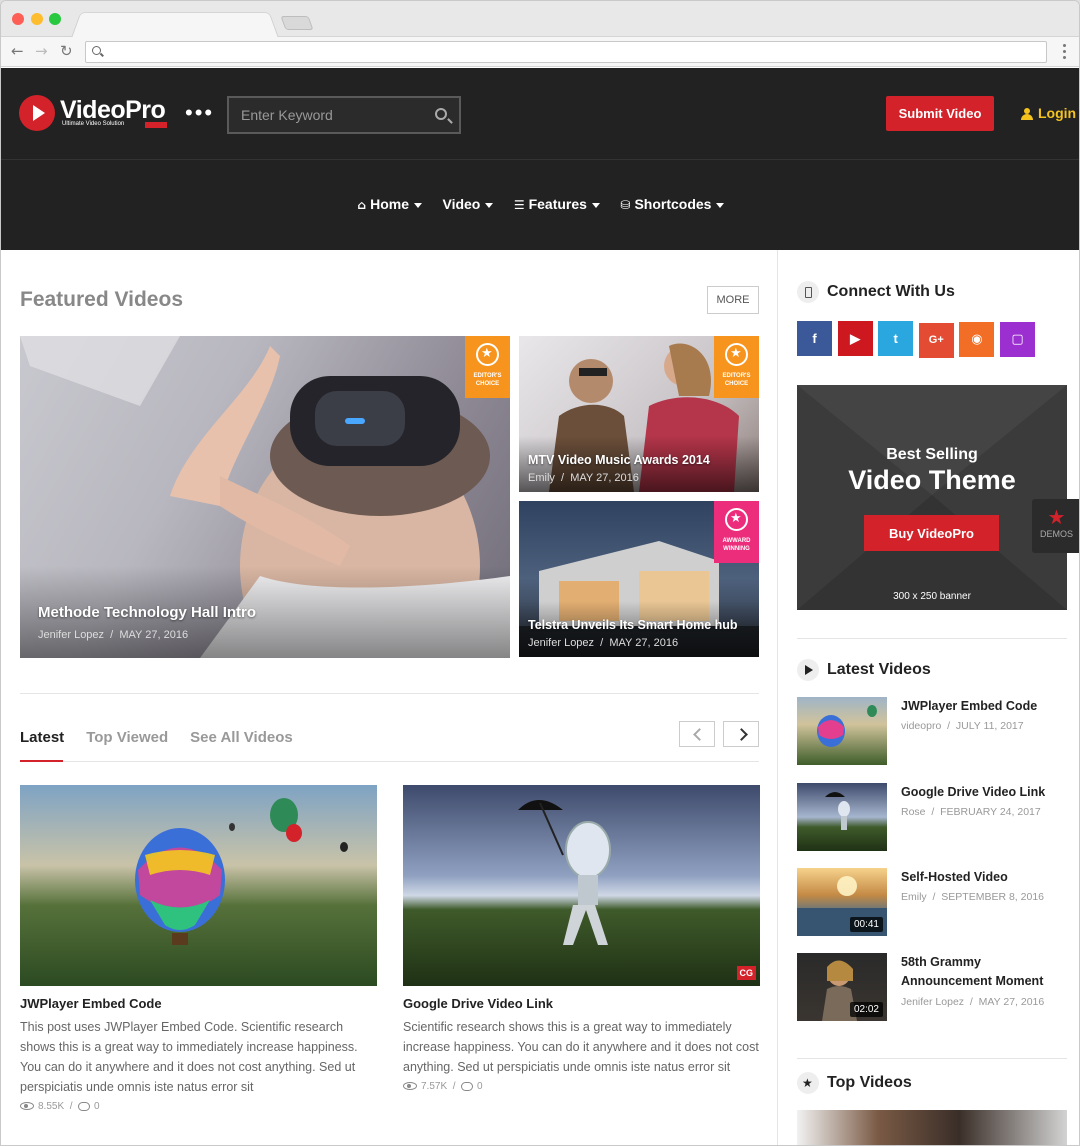 The image size is (1080, 1146). I want to click on video-thumbnail: 00:41, so click(842, 902).